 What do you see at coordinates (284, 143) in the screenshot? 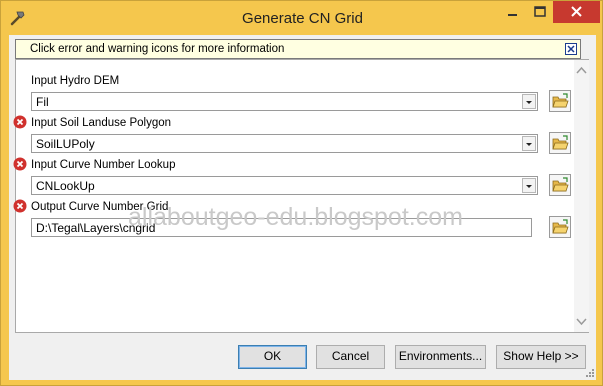
I see `soil-landuse-combo: SoilLUPoly` at bounding box center [284, 143].